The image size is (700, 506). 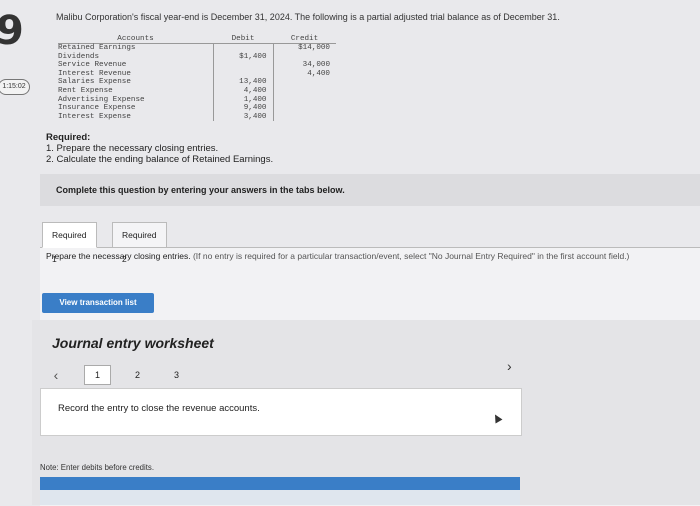 I want to click on header-debit: Debit, so click(x=243, y=39).